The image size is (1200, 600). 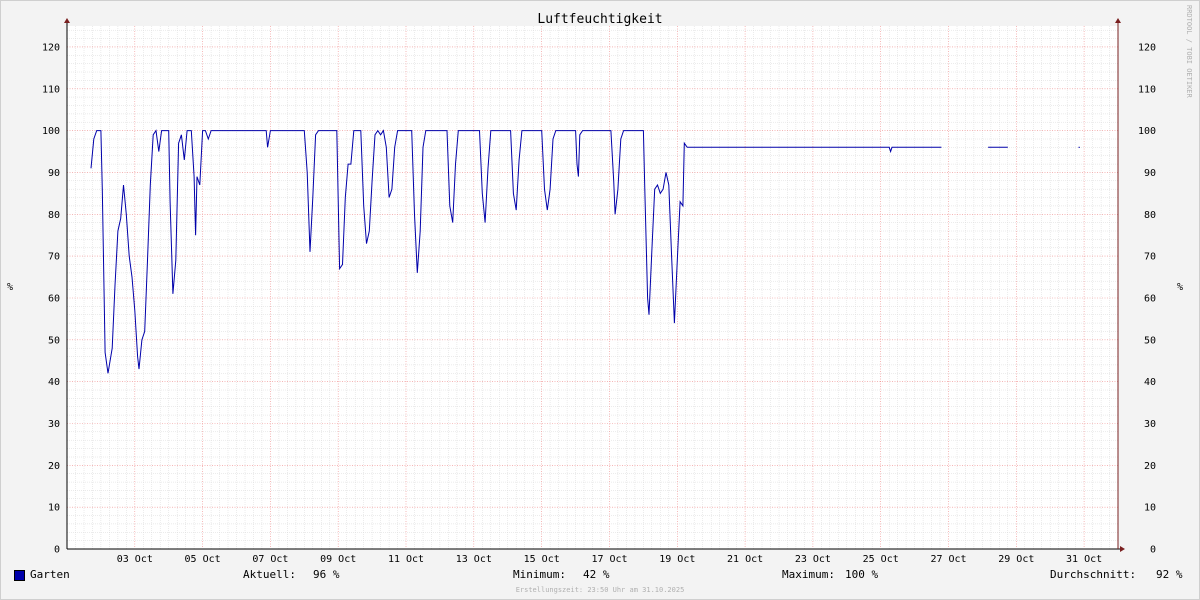 I want to click on y-axis-label-left: %, so click(x=10, y=287).